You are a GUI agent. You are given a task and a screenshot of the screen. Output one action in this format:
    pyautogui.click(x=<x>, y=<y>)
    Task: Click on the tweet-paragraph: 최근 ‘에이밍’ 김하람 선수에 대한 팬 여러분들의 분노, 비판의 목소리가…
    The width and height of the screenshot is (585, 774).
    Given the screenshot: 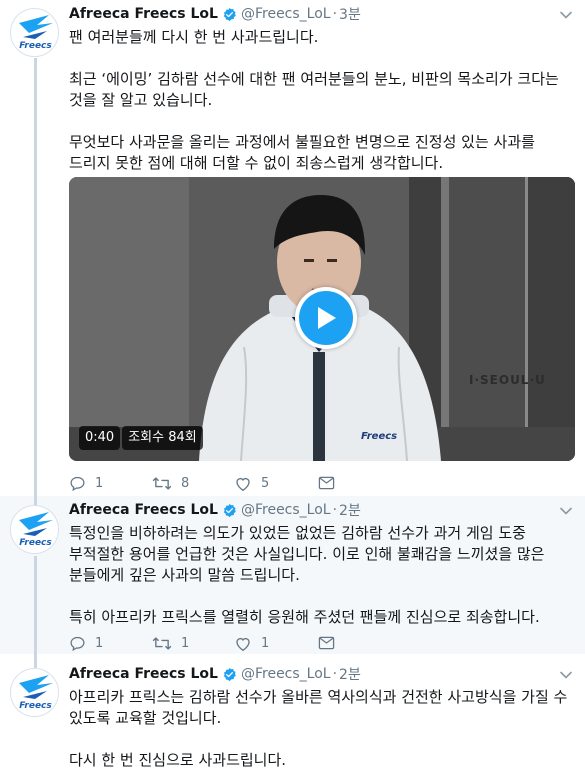 What is the action you would take?
    pyautogui.click(x=314, y=89)
    